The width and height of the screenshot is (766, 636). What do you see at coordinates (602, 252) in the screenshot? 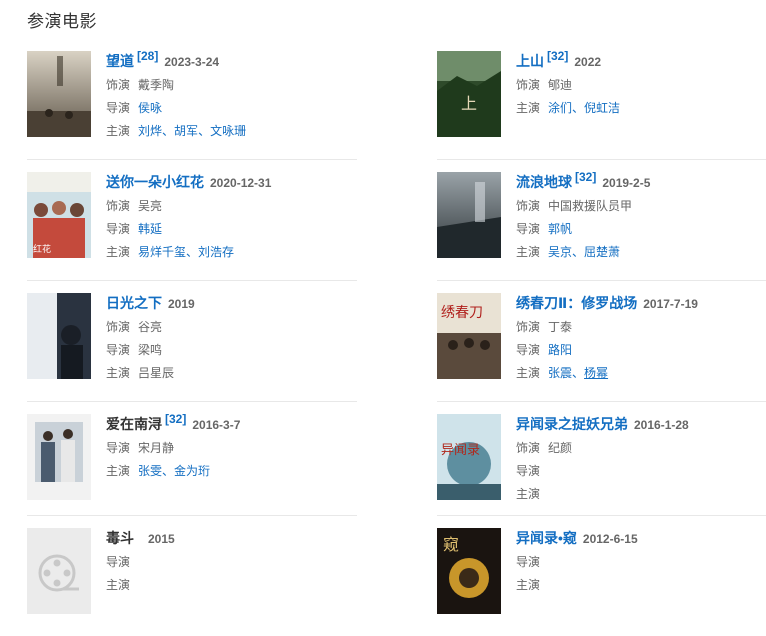
I see `cast-link: 屈楚萧` at bounding box center [602, 252].